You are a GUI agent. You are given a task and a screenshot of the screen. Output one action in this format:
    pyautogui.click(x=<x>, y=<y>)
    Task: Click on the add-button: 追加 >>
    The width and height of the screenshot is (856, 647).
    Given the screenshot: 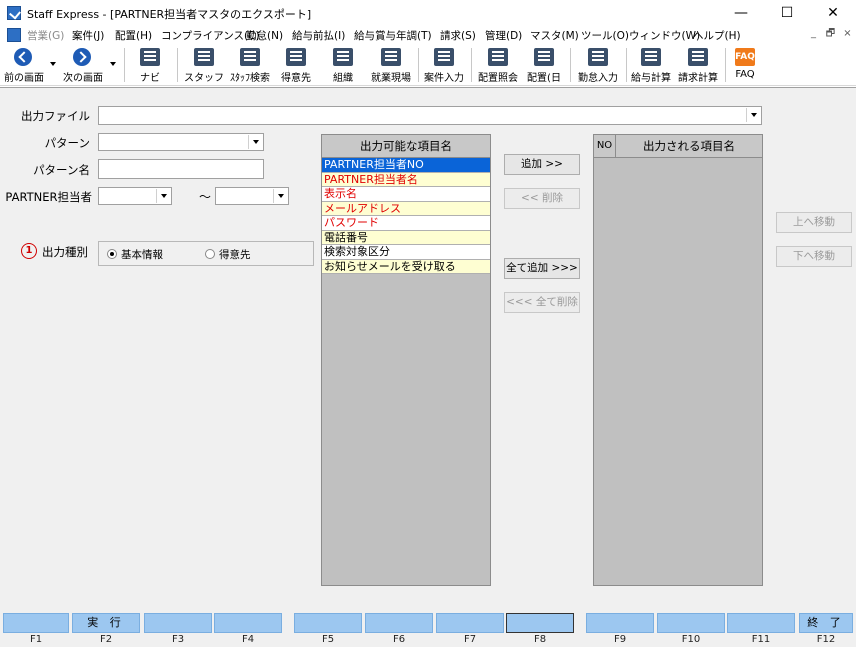 What is the action you would take?
    pyautogui.click(x=542, y=164)
    